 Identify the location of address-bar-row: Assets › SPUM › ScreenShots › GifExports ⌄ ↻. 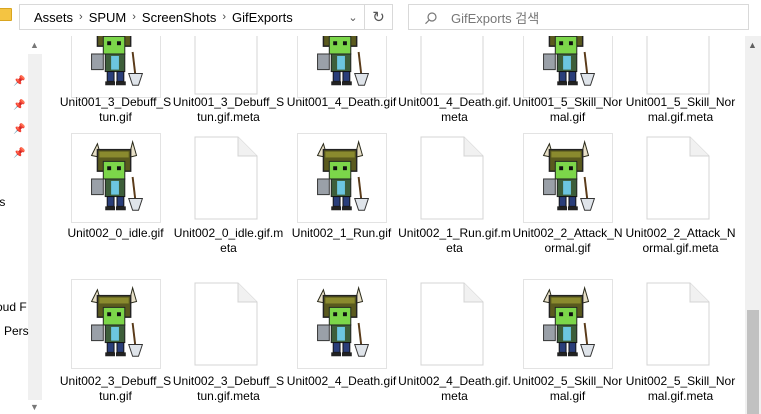
(380, 18).